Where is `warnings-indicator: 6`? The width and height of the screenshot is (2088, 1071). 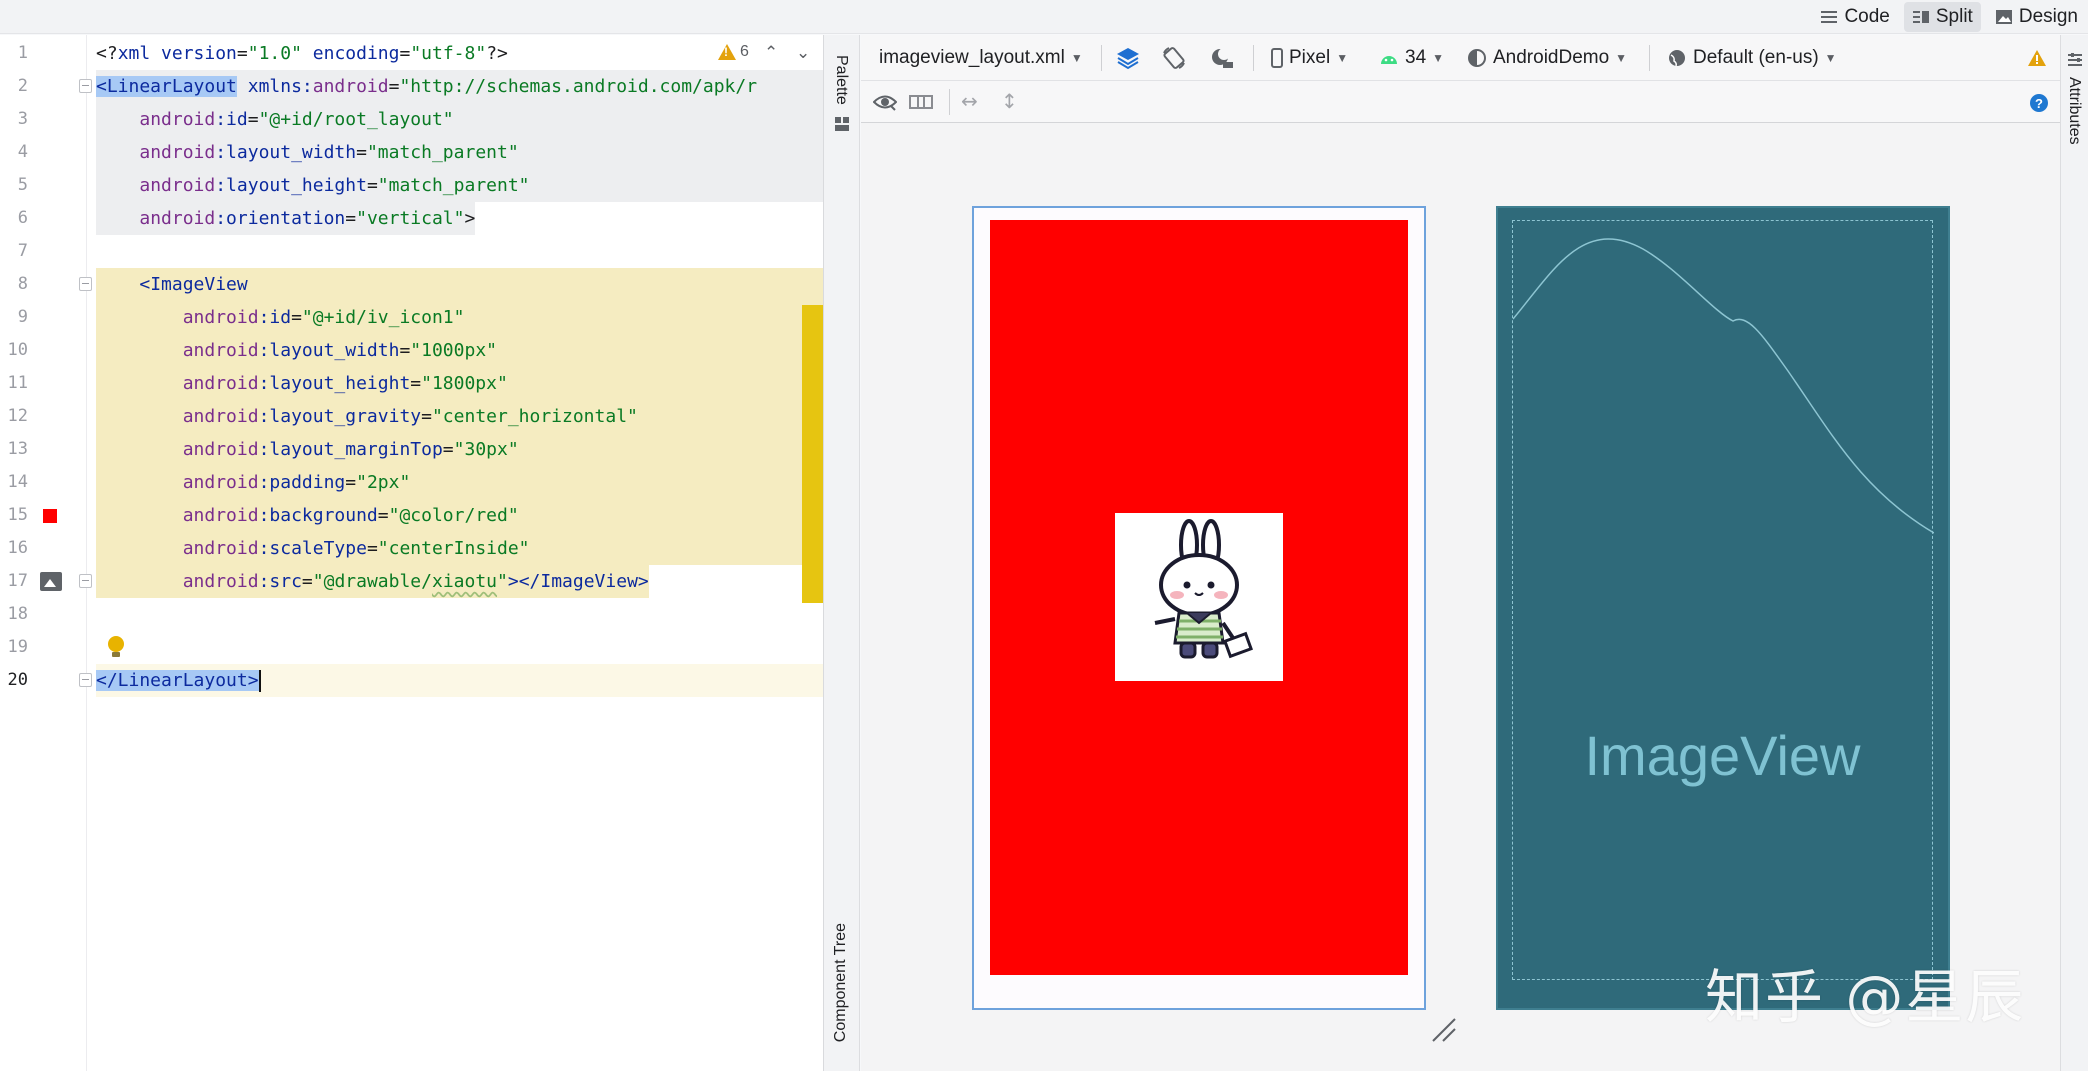 warnings-indicator: 6 is located at coordinates (733, 52).